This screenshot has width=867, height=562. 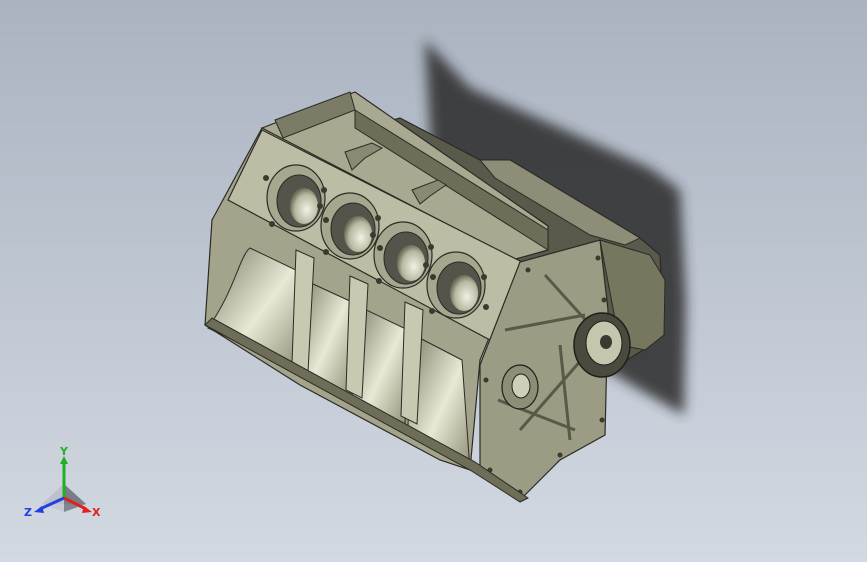 I want to click on x-axis-label: X, so click(x=96, y=512).